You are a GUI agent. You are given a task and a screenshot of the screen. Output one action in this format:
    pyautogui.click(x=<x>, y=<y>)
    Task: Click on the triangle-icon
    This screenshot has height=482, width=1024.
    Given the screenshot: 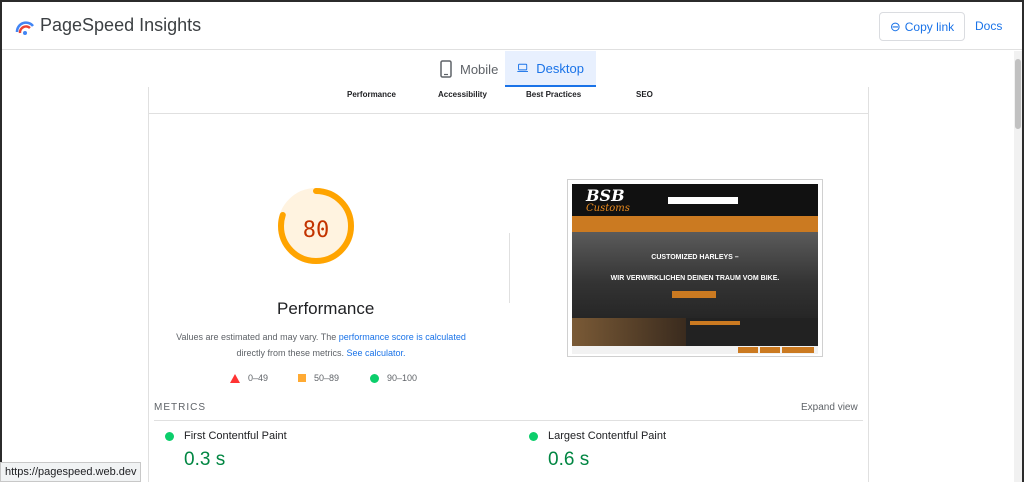 What is the action you would take?
    pyautogui.click(x=235, y=378)
    